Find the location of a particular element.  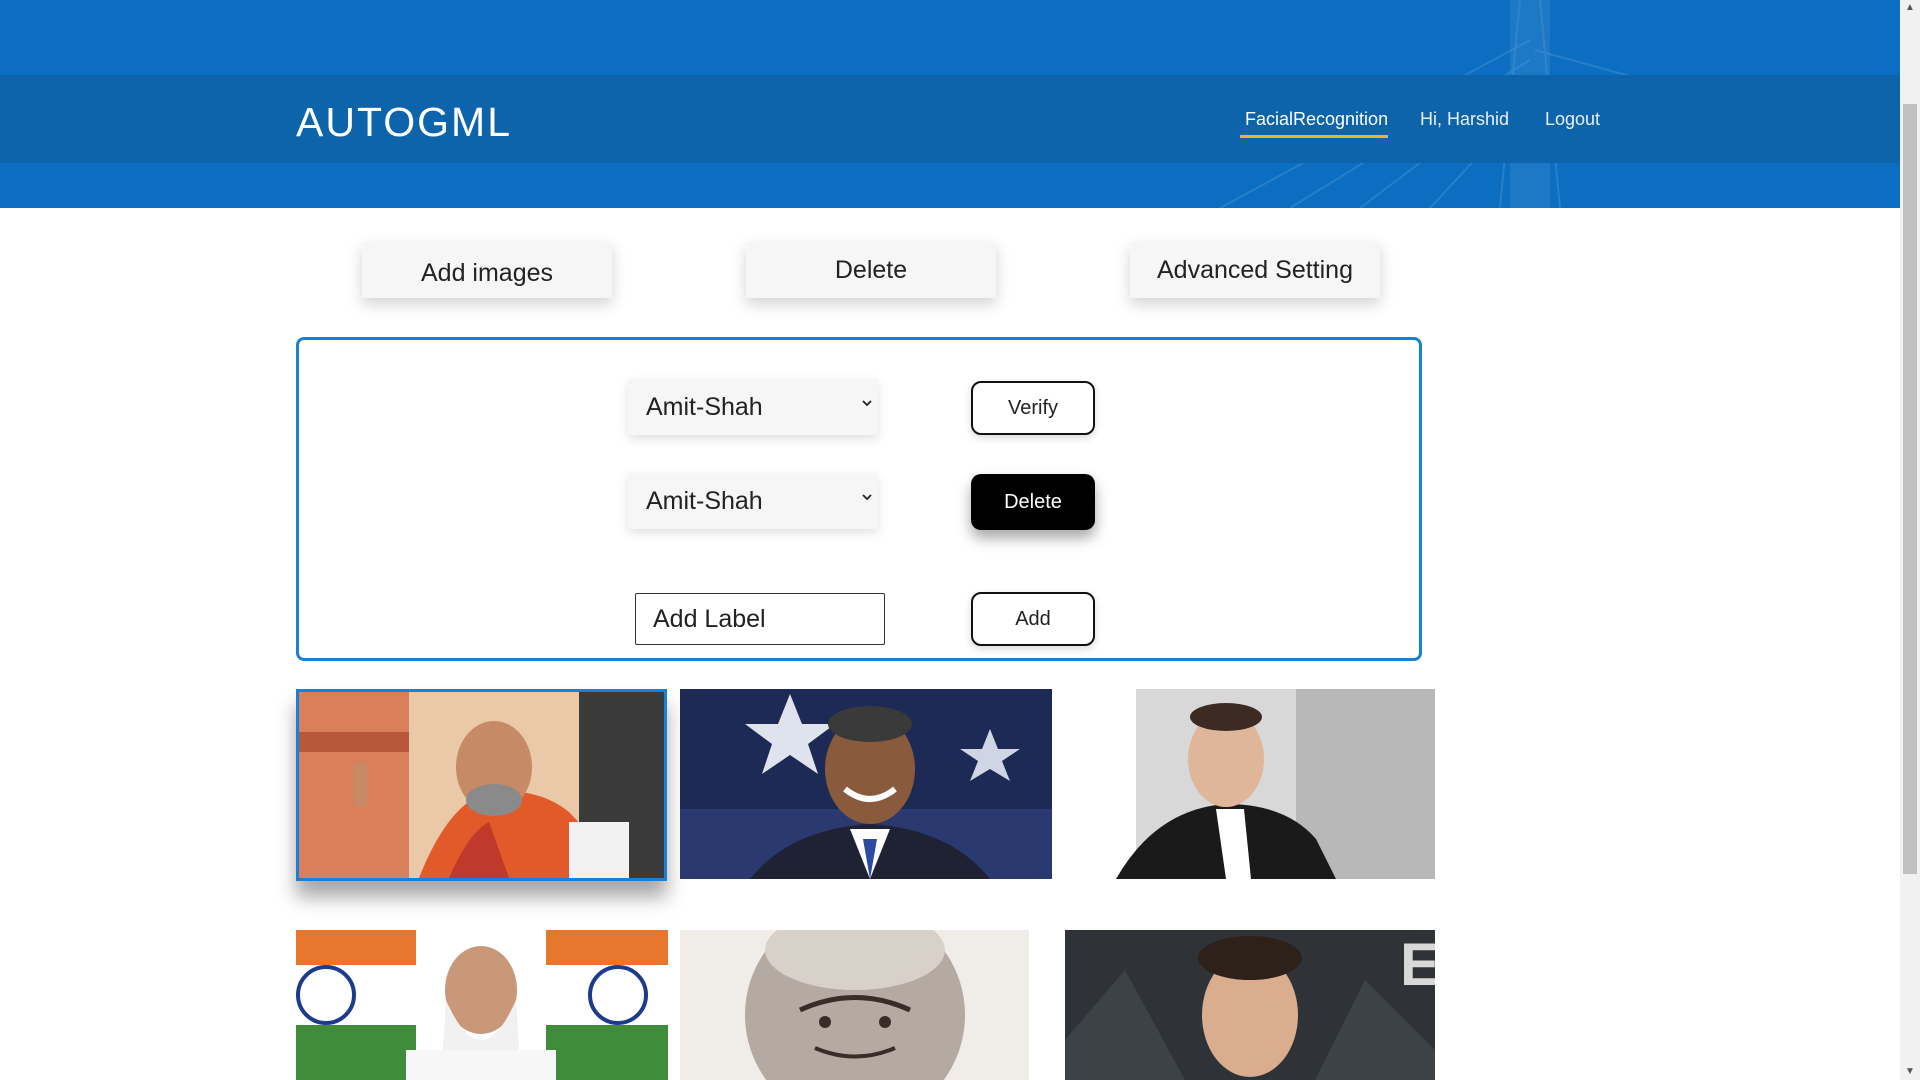

verify-button: Verify is located at coordinates (1033, 408).